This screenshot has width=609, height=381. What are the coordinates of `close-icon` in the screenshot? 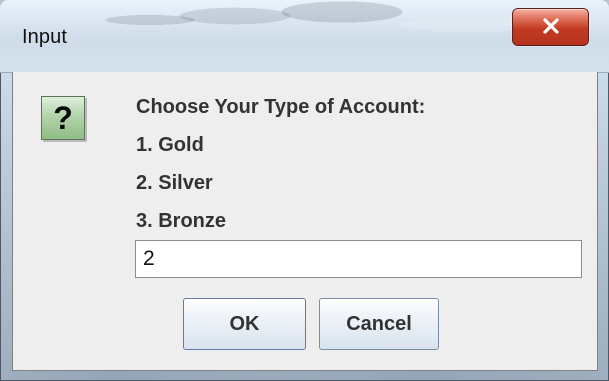 It's located at (551, 26).